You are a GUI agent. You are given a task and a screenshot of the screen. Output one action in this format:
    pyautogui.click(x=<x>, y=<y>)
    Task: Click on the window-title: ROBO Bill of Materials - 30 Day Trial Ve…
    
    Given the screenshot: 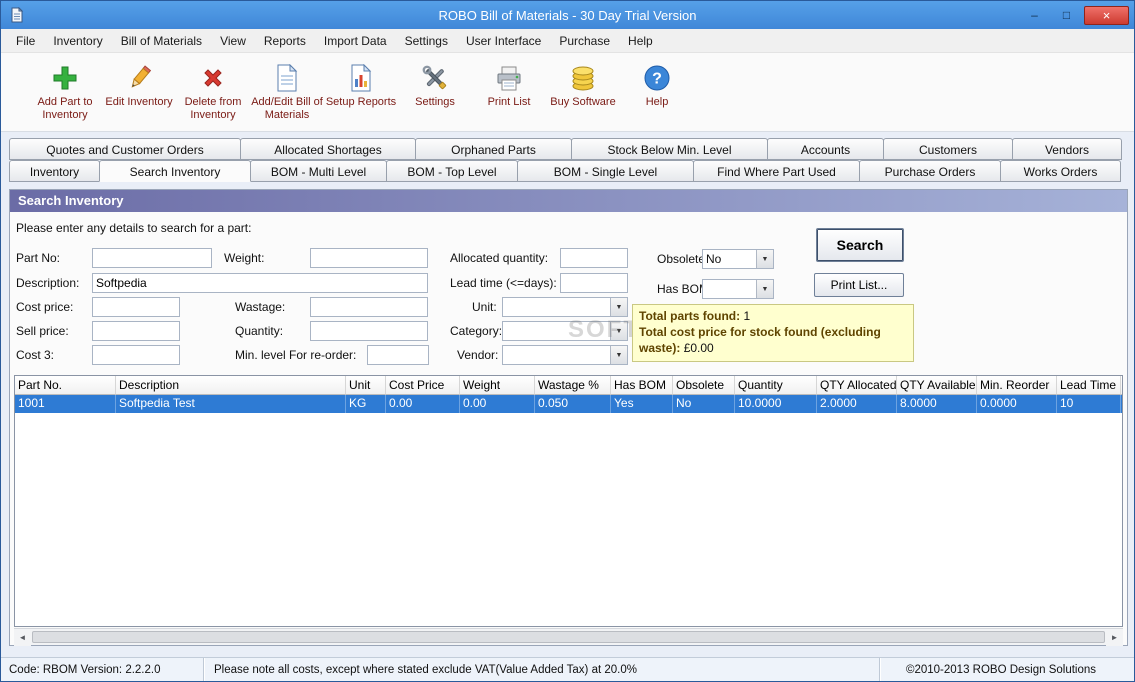 What is the action you would take?
    pyautogui.click(x=567, y=15)
    